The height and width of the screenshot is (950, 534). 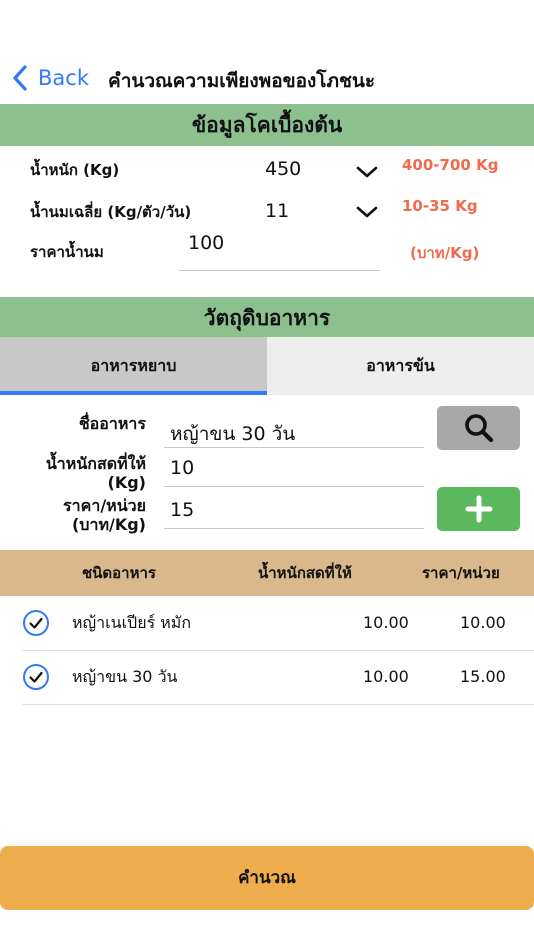 I want to click on row-food-name: หญ้าเนเปียร์ หมัก, so click(x=132, y=622).